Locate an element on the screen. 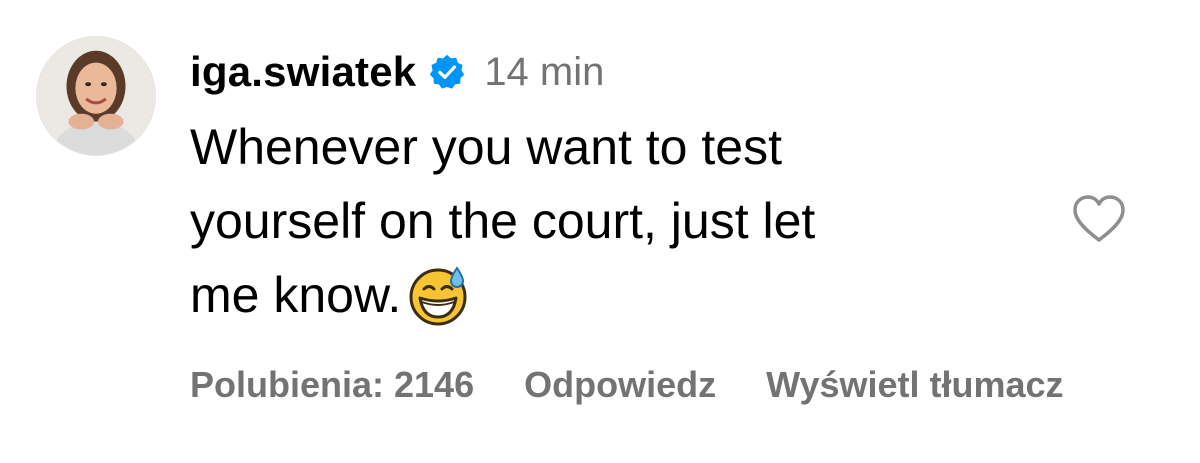 The image size is (1200, 463). avatar is located at coordinates (96, 96).